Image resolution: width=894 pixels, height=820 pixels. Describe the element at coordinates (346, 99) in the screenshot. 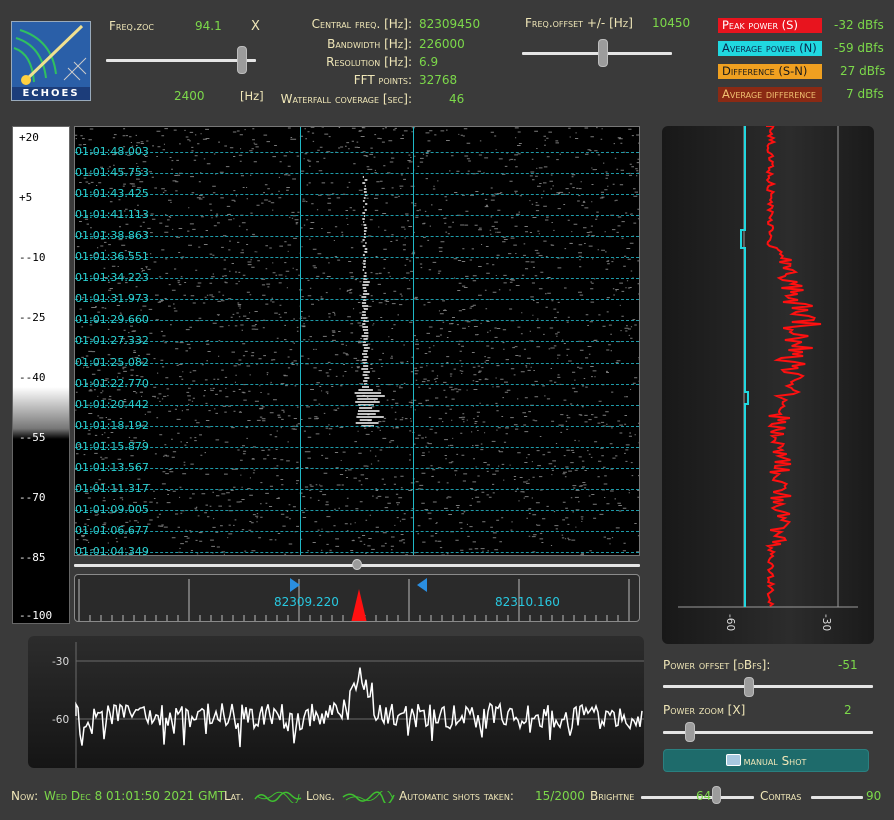

I see `waterfall-coverage-label: Waterfall coverage [sec]:` at that location.